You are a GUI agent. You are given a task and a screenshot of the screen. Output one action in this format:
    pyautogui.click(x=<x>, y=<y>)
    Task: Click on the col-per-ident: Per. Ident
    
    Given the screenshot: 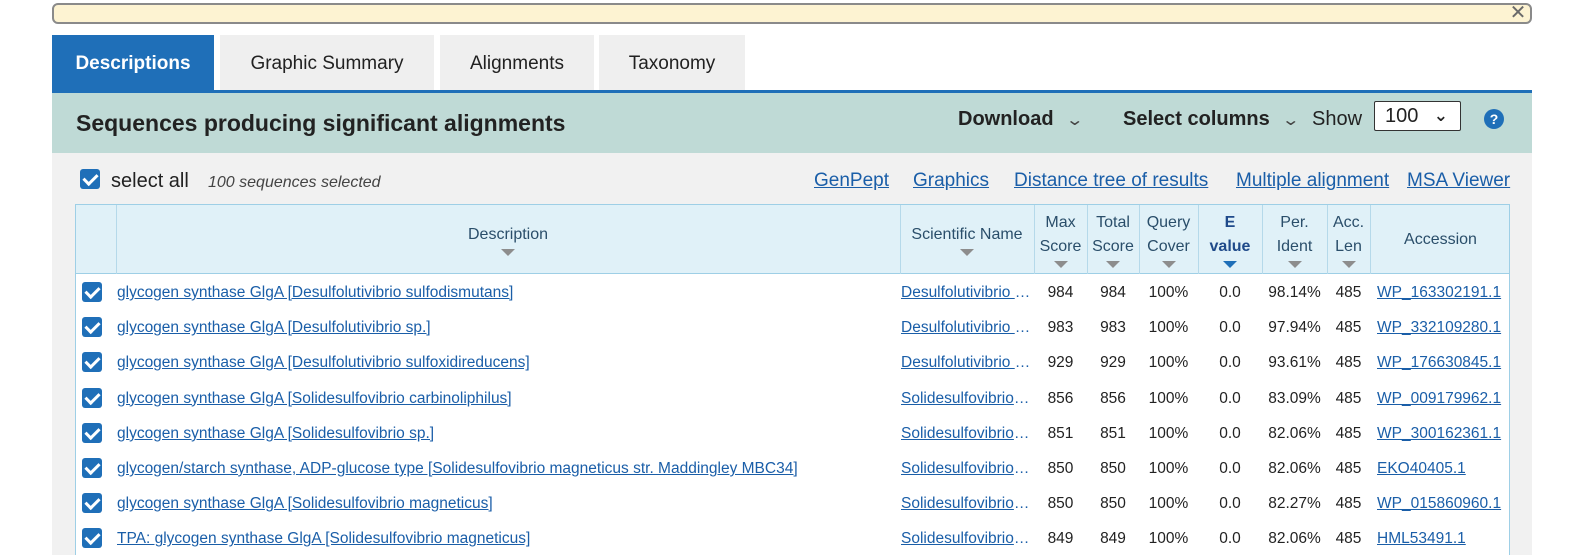 What is the action you would take?
    pyautogui.click(x=1294, y=239)
    